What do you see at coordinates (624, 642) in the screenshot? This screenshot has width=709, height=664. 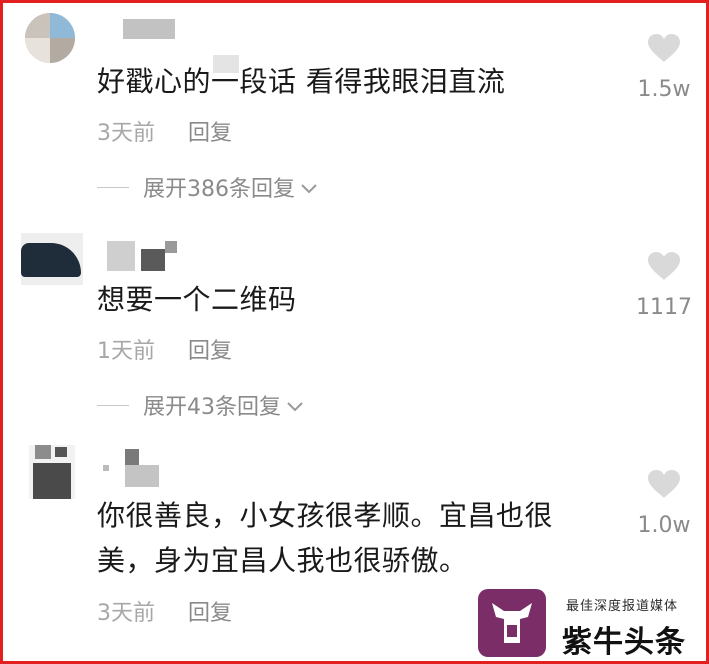 I see `brand-name: 紫牛头条` at bounding box center [624, 642].